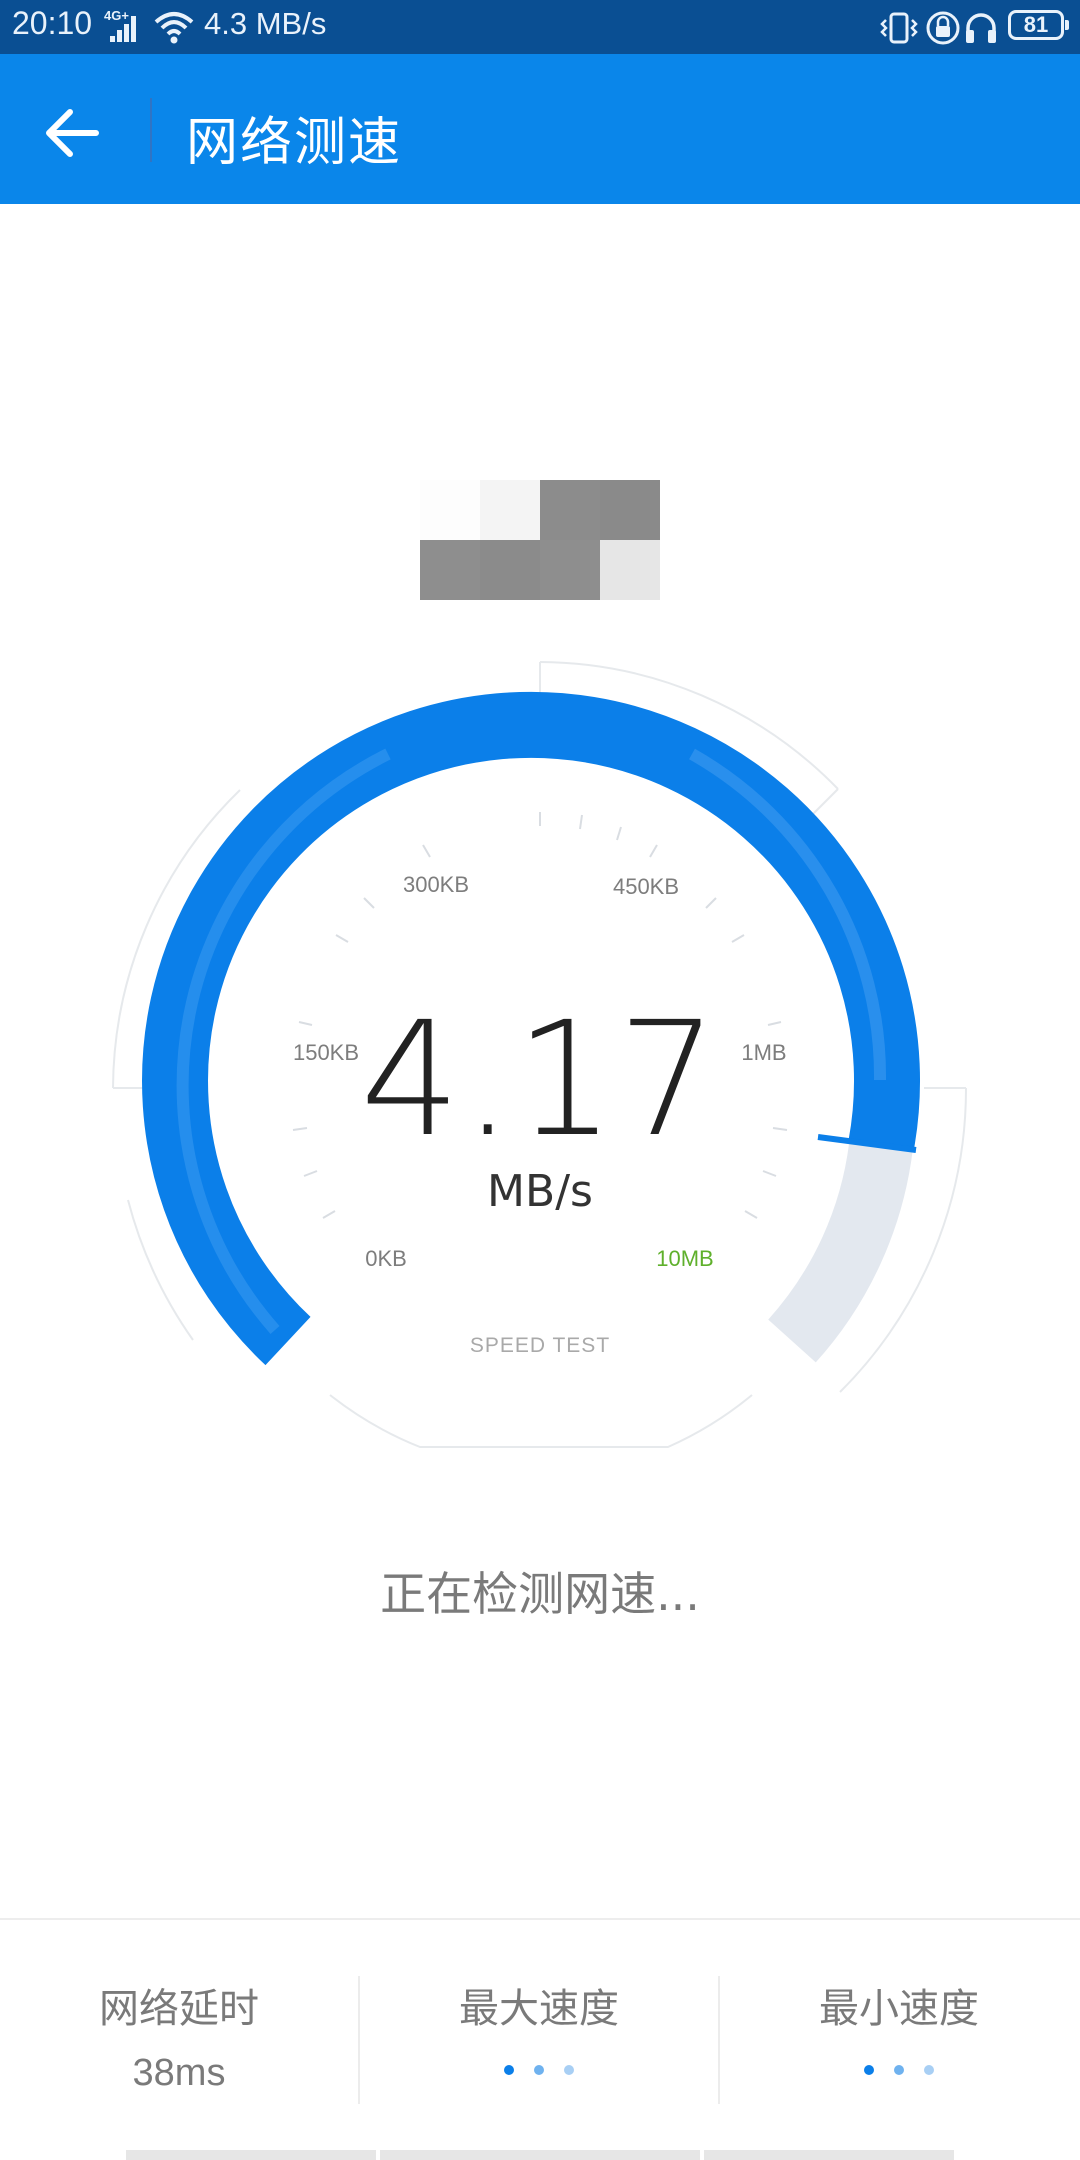 The width and height of the screenshot is (1080, 2160). What do you see at coordinates (539, 2009) in the screenshot?
I see `stat-max-speed-label: 最大速度` at bounding box center [539, 2009].